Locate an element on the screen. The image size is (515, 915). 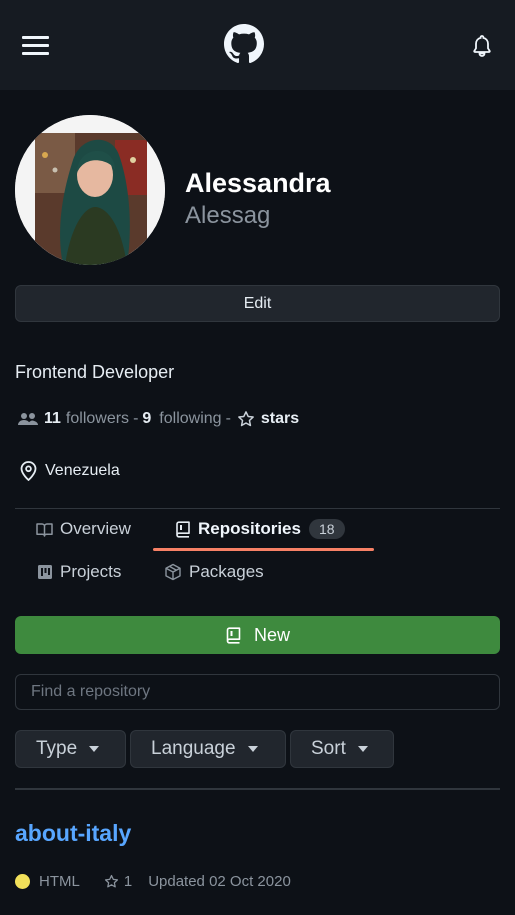
profile-name: Alessandra is located at coordinates (258, 183).